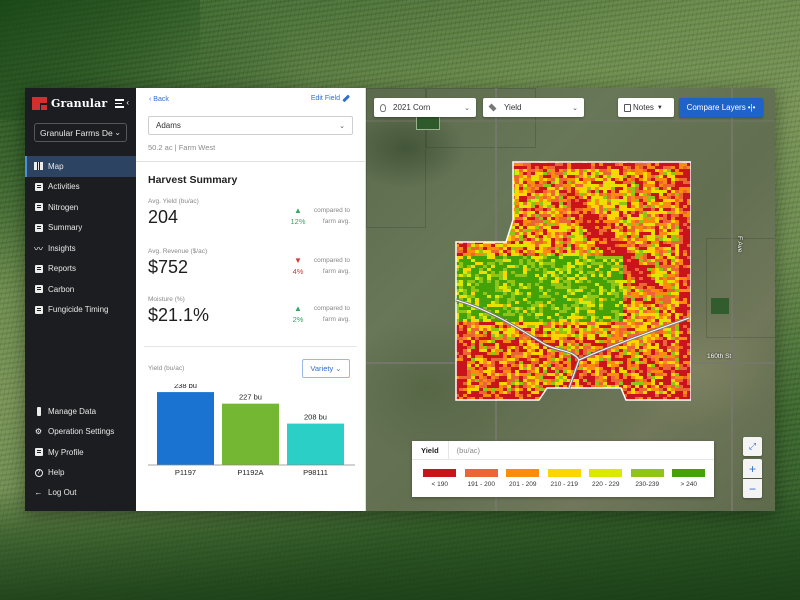 The height and width of the screenshot is (600, 800). What do you see at coordinates (38, 166) in the screenshot?
I see `map-icon` at bounding box center [38, 166].